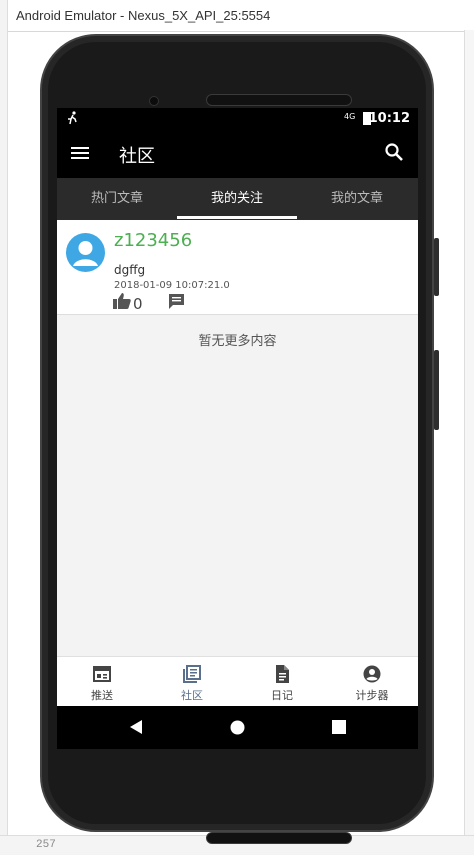  What do you see at coordinates (282, 674) in the screenshot?
I see `document-icon` at bounding box center [282, 674].